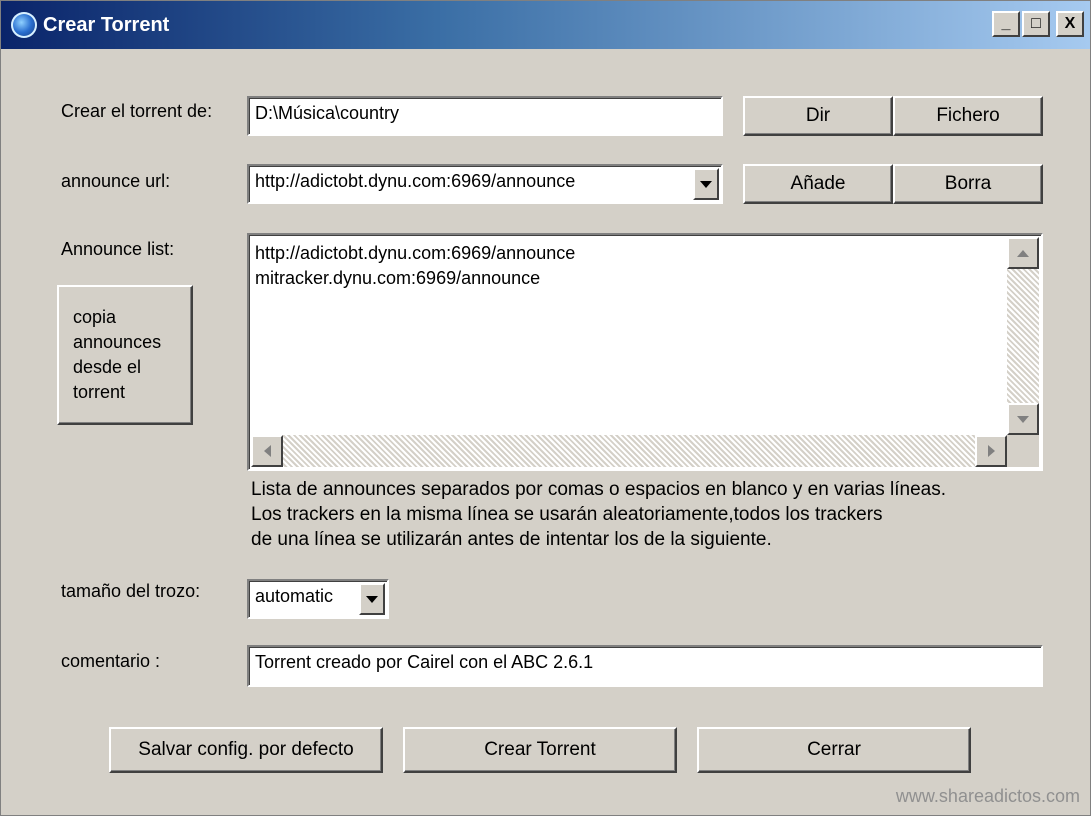  I want to click on add-announce-button: Añade, so click(818, 184).